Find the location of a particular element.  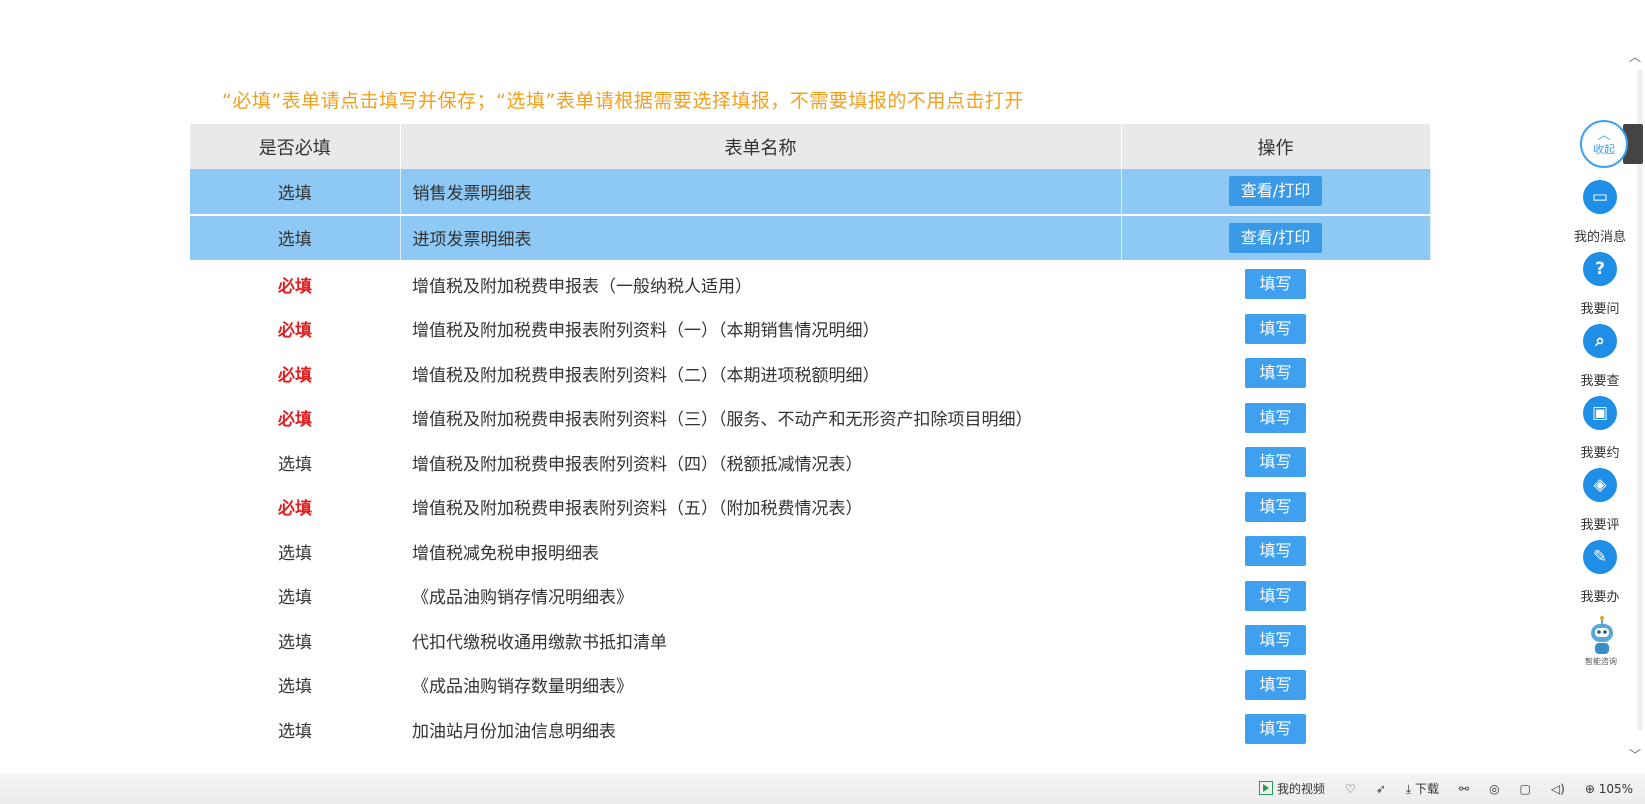

form-name: 增值税减免税申报明细表 is located at coordinates (505, 553).